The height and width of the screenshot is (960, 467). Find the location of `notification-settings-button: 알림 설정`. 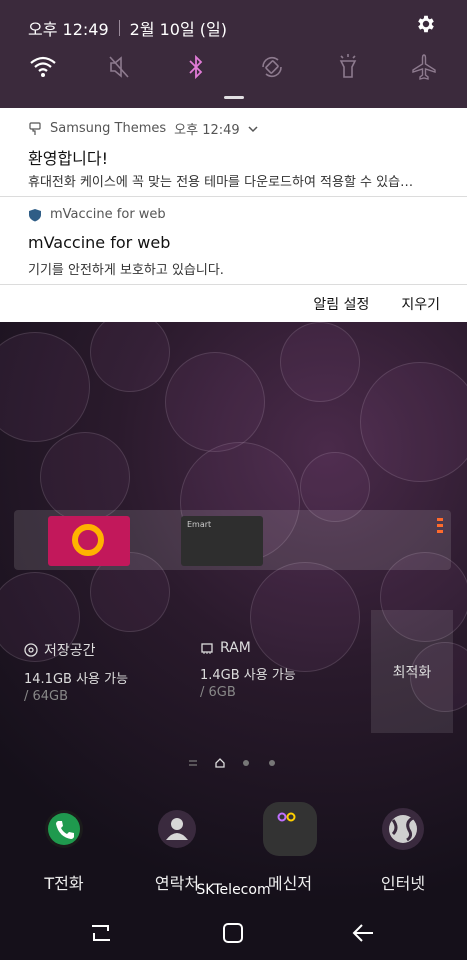

notification-settings-button: 알림 설정 is located at coordinates (341, 304).